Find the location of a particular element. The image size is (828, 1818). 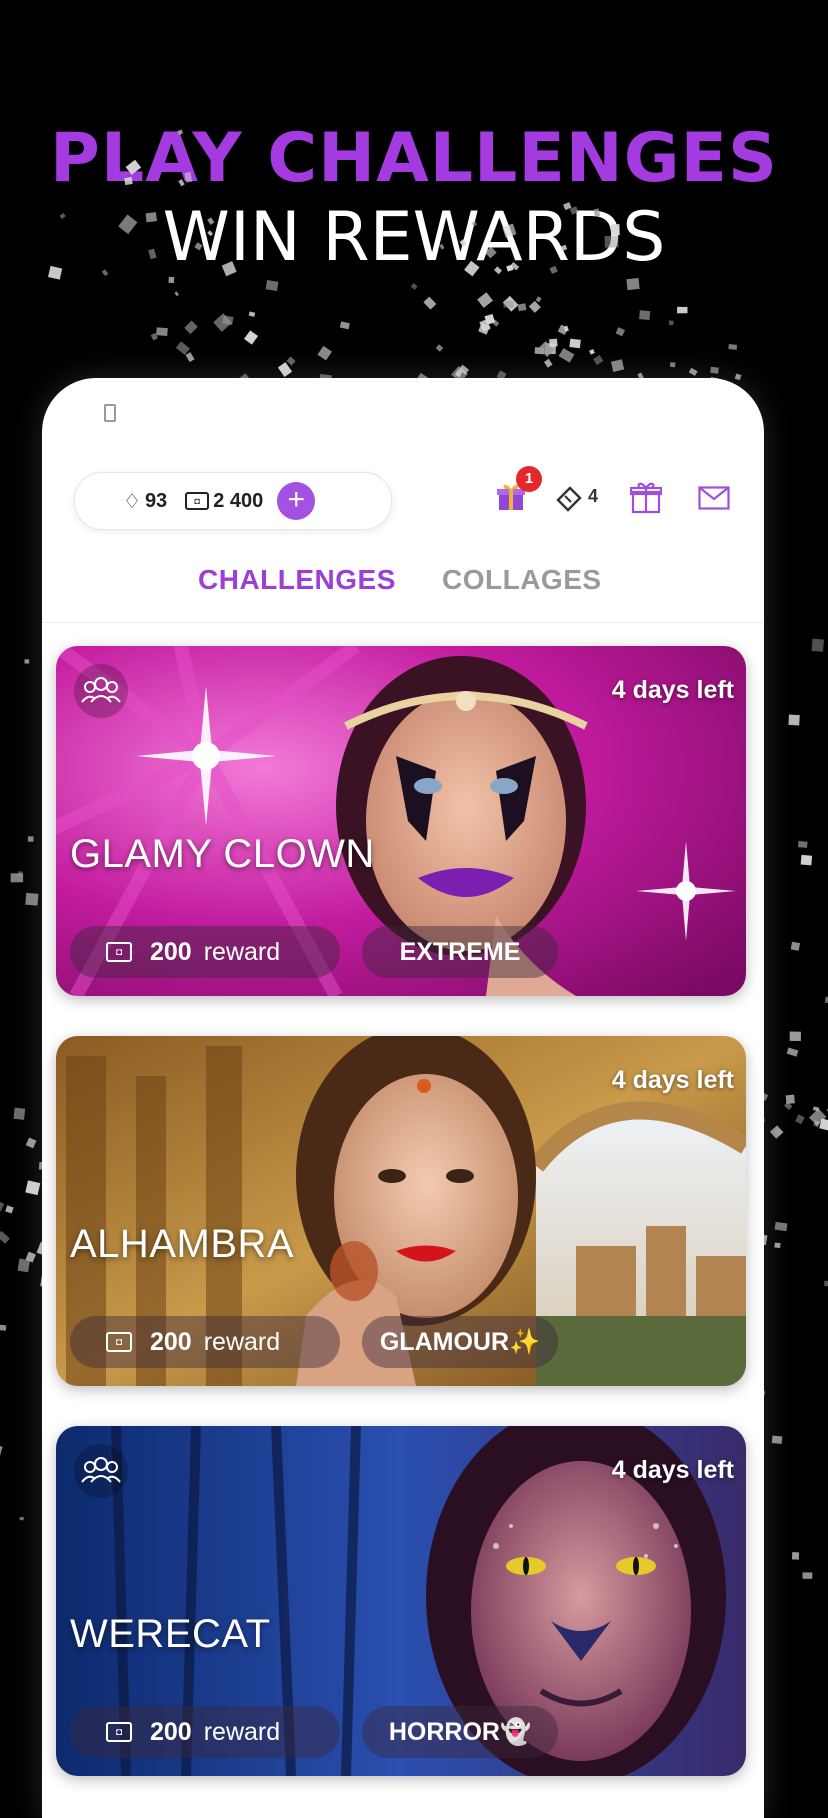

notification-badge: 1 is located at coordinates (529, 479).